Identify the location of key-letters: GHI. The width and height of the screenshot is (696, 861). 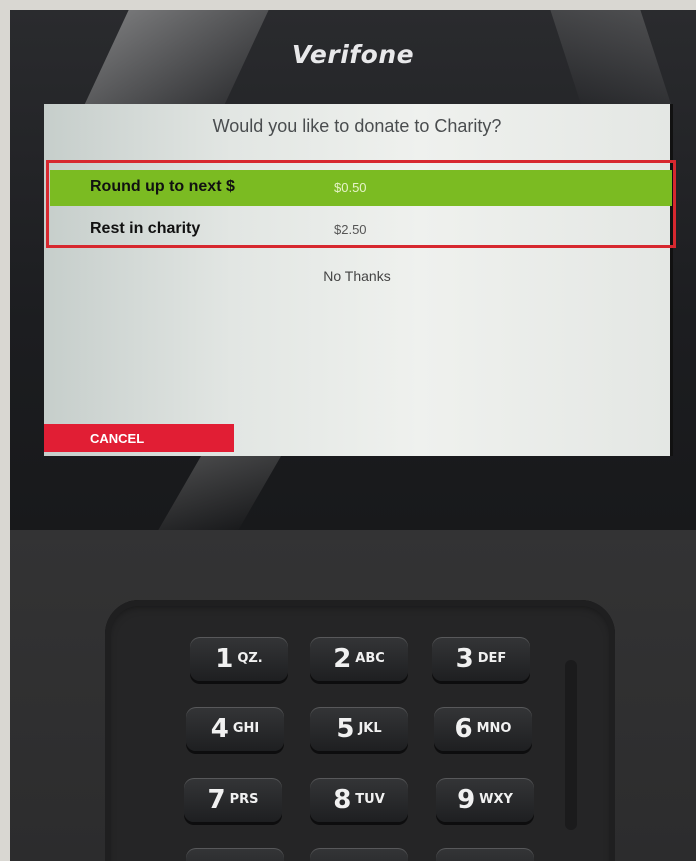
(246, 728).